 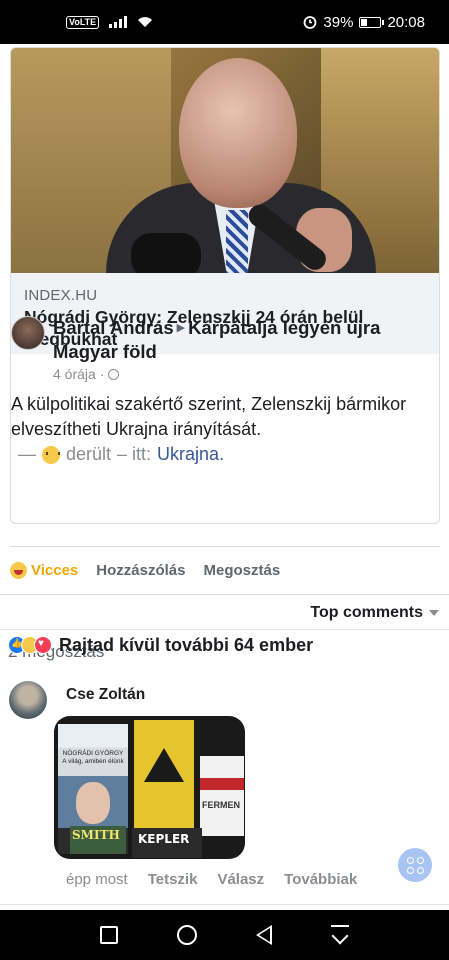 What do you see at coordinates (372, 22) in the screenshot?
I see `battery-icon` at bounding box center [372, 22].